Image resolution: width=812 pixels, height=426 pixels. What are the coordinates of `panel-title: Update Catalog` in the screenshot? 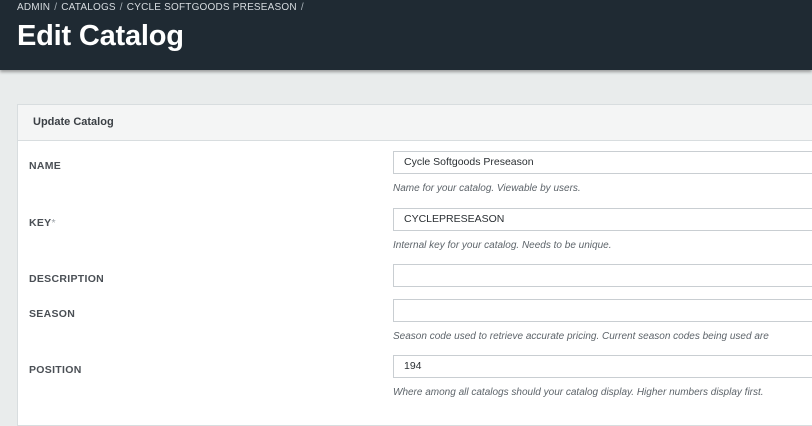 It's located at (73, 122).